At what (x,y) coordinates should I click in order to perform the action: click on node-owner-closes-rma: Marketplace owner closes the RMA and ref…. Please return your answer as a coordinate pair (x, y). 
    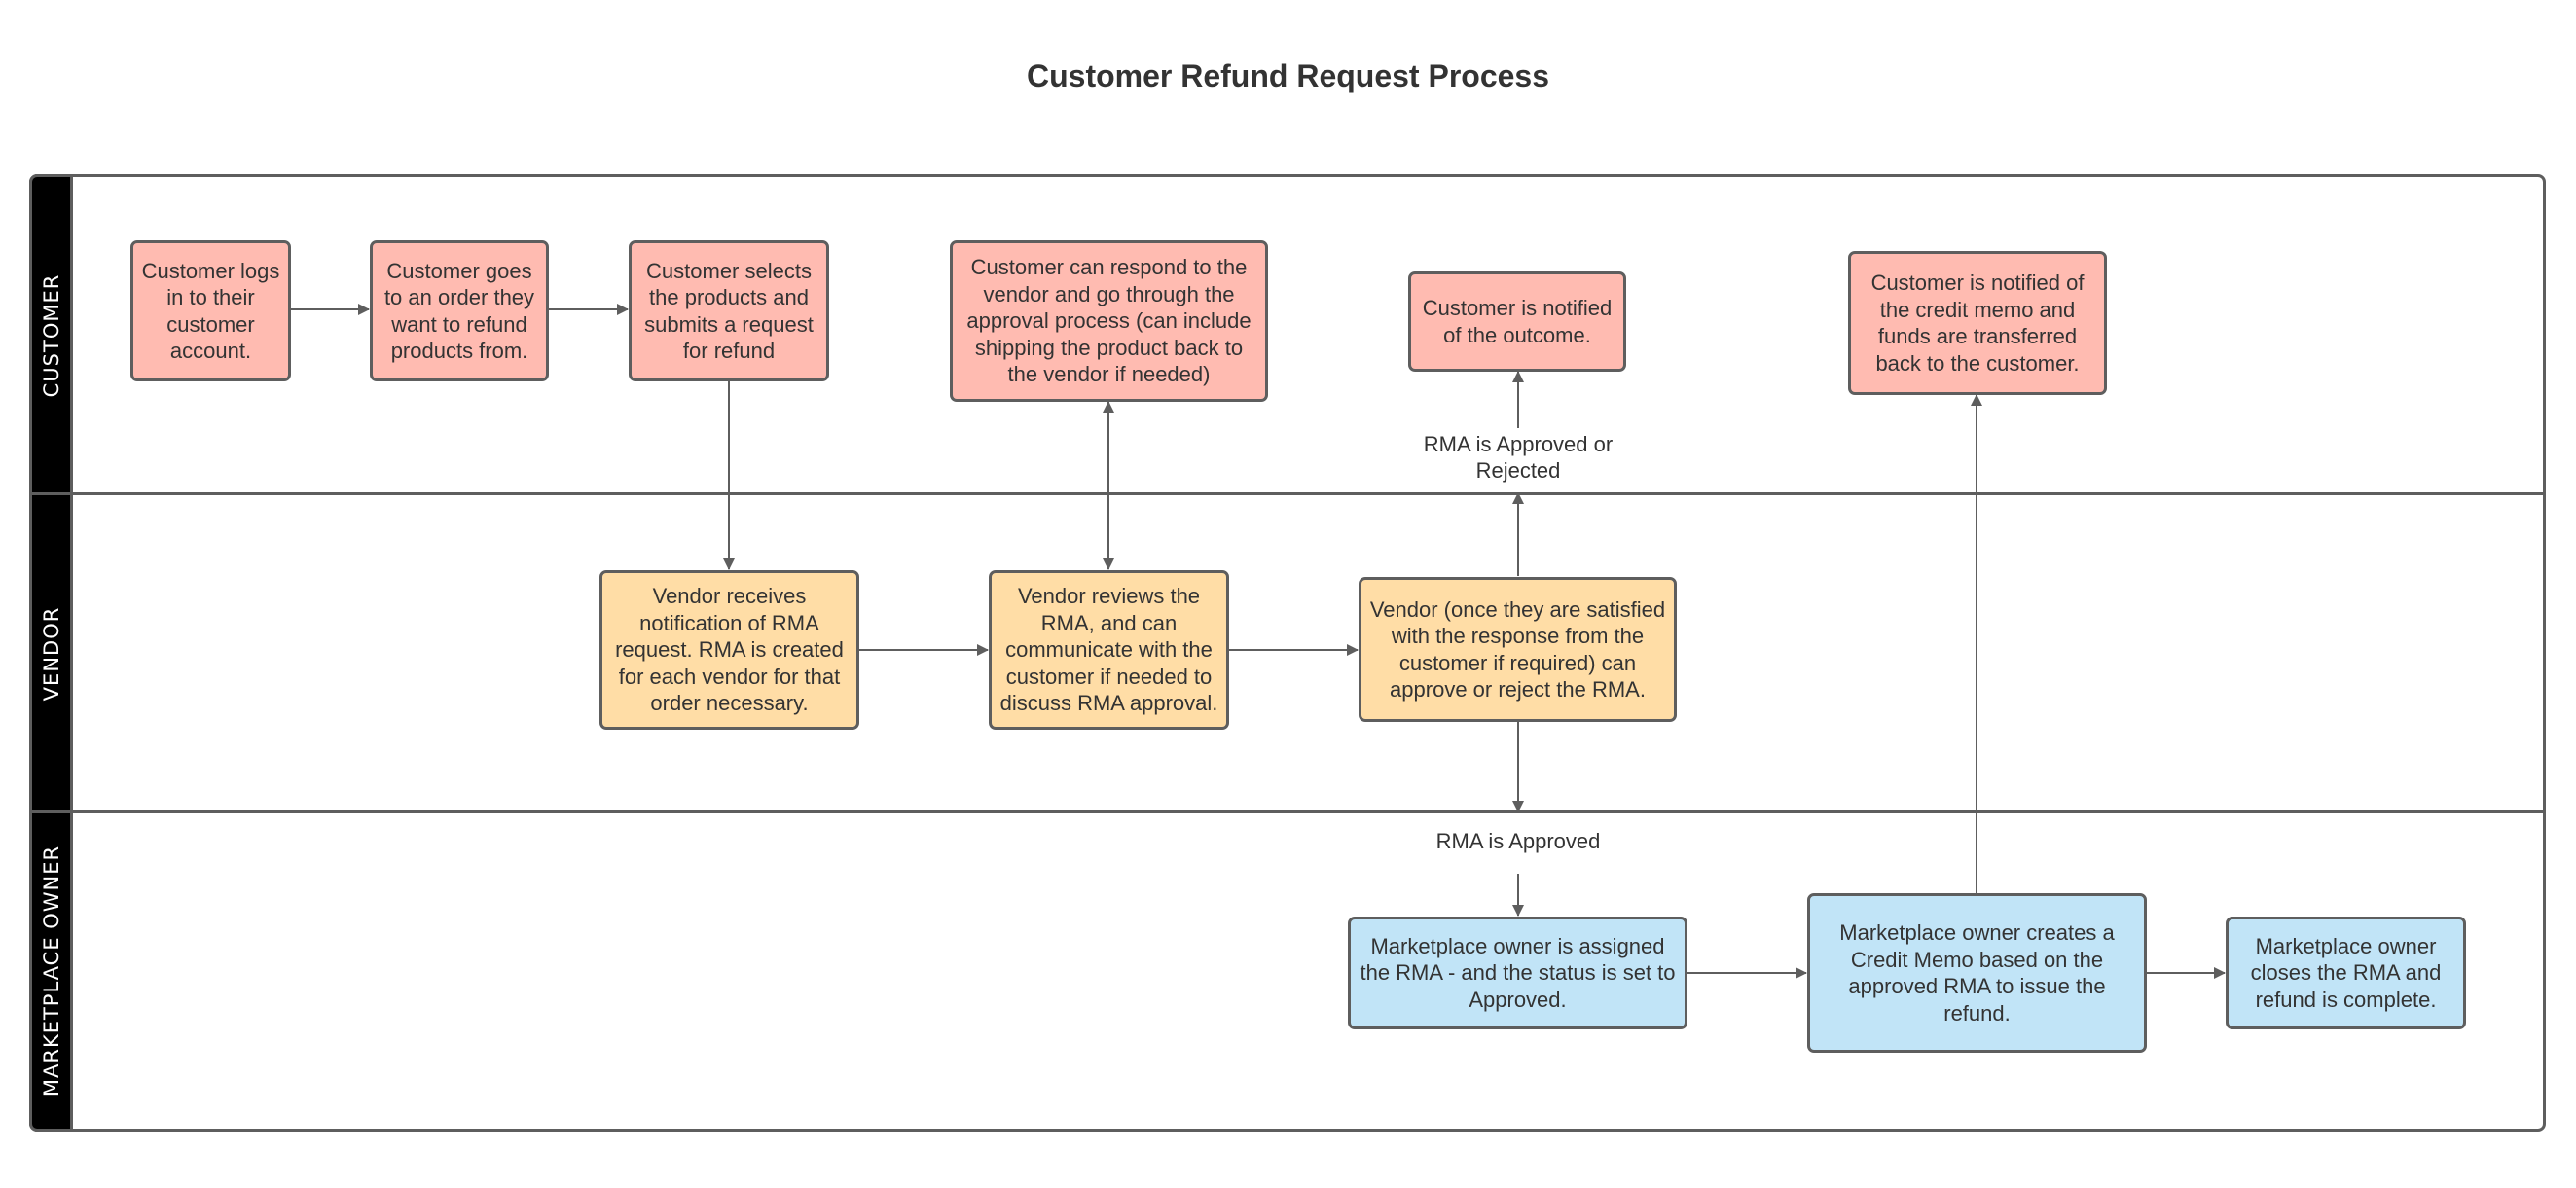
    Looking at the image, I should click on (2346, 973).